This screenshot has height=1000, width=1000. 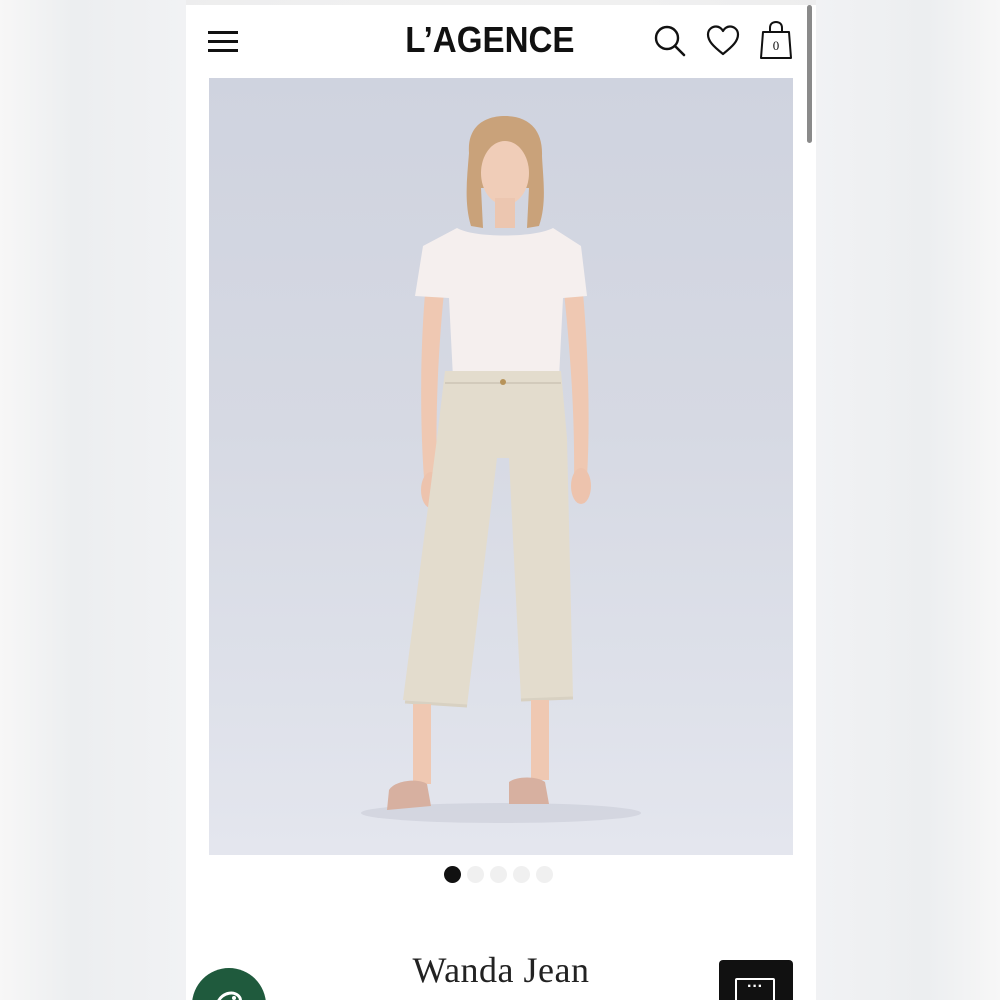 I want to click on menu-icon, so click(x=224, y=42).